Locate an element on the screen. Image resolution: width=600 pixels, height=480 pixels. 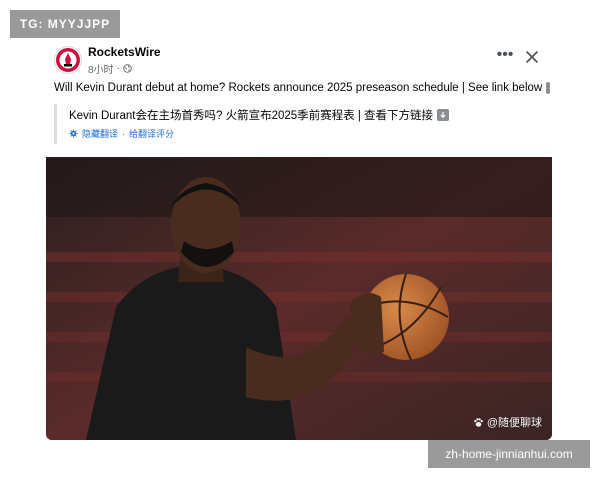
rockets-logo-icon is located at coordinates (68, 60).